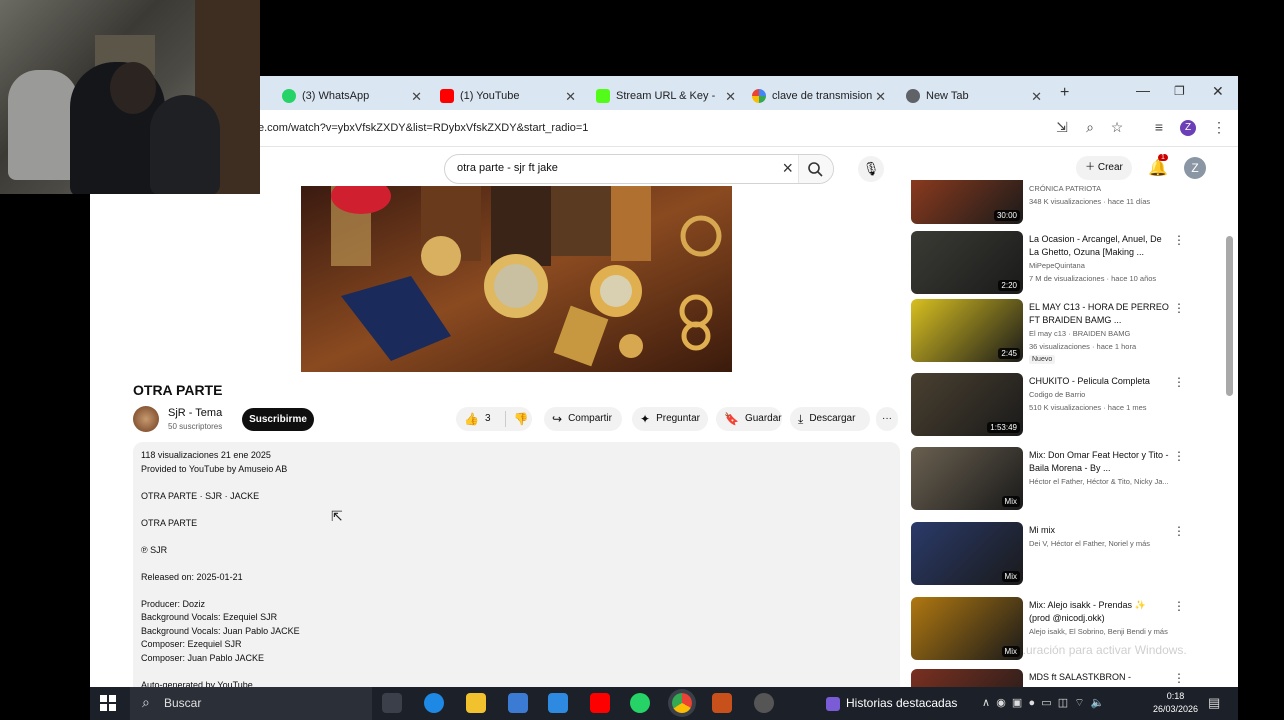 This screenshot has height=720, width=1284. I want to click on mail-icon, so click(558, 703).